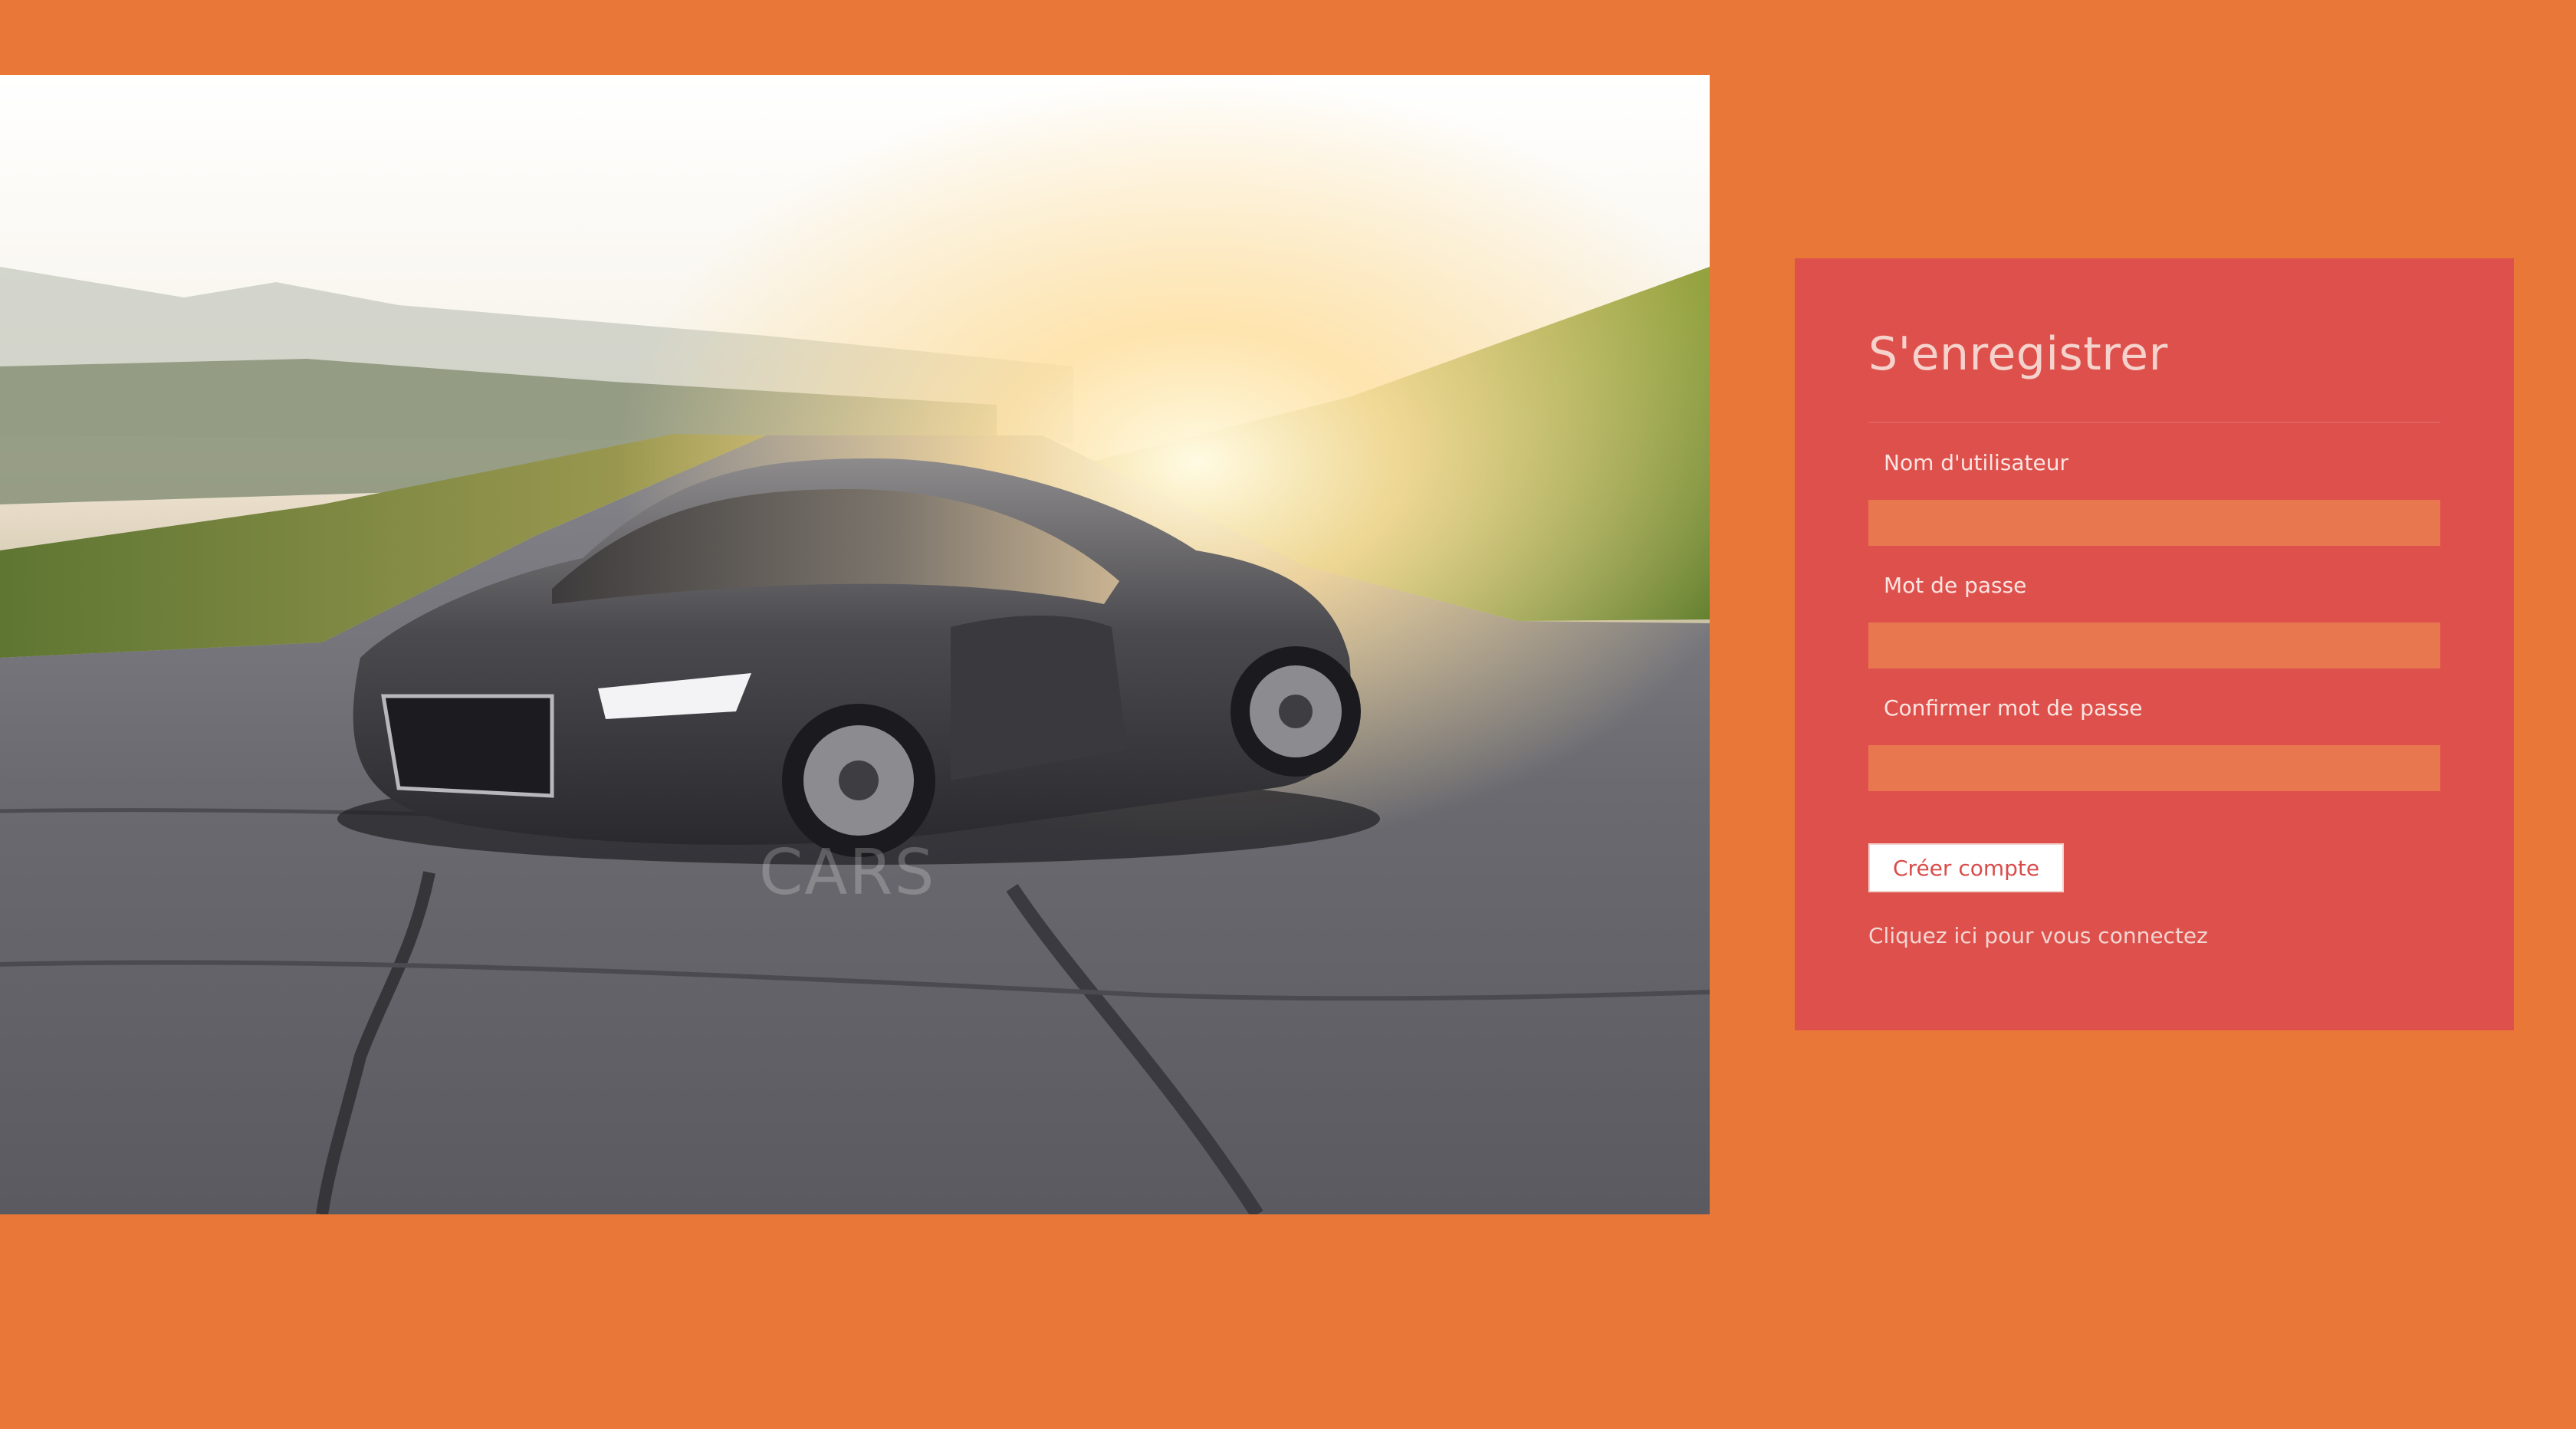 The height and width of the screenshot is (1429, 2576). I want to click on login-link: Cliquez ici pour vous connectez, so click(2154, 935).